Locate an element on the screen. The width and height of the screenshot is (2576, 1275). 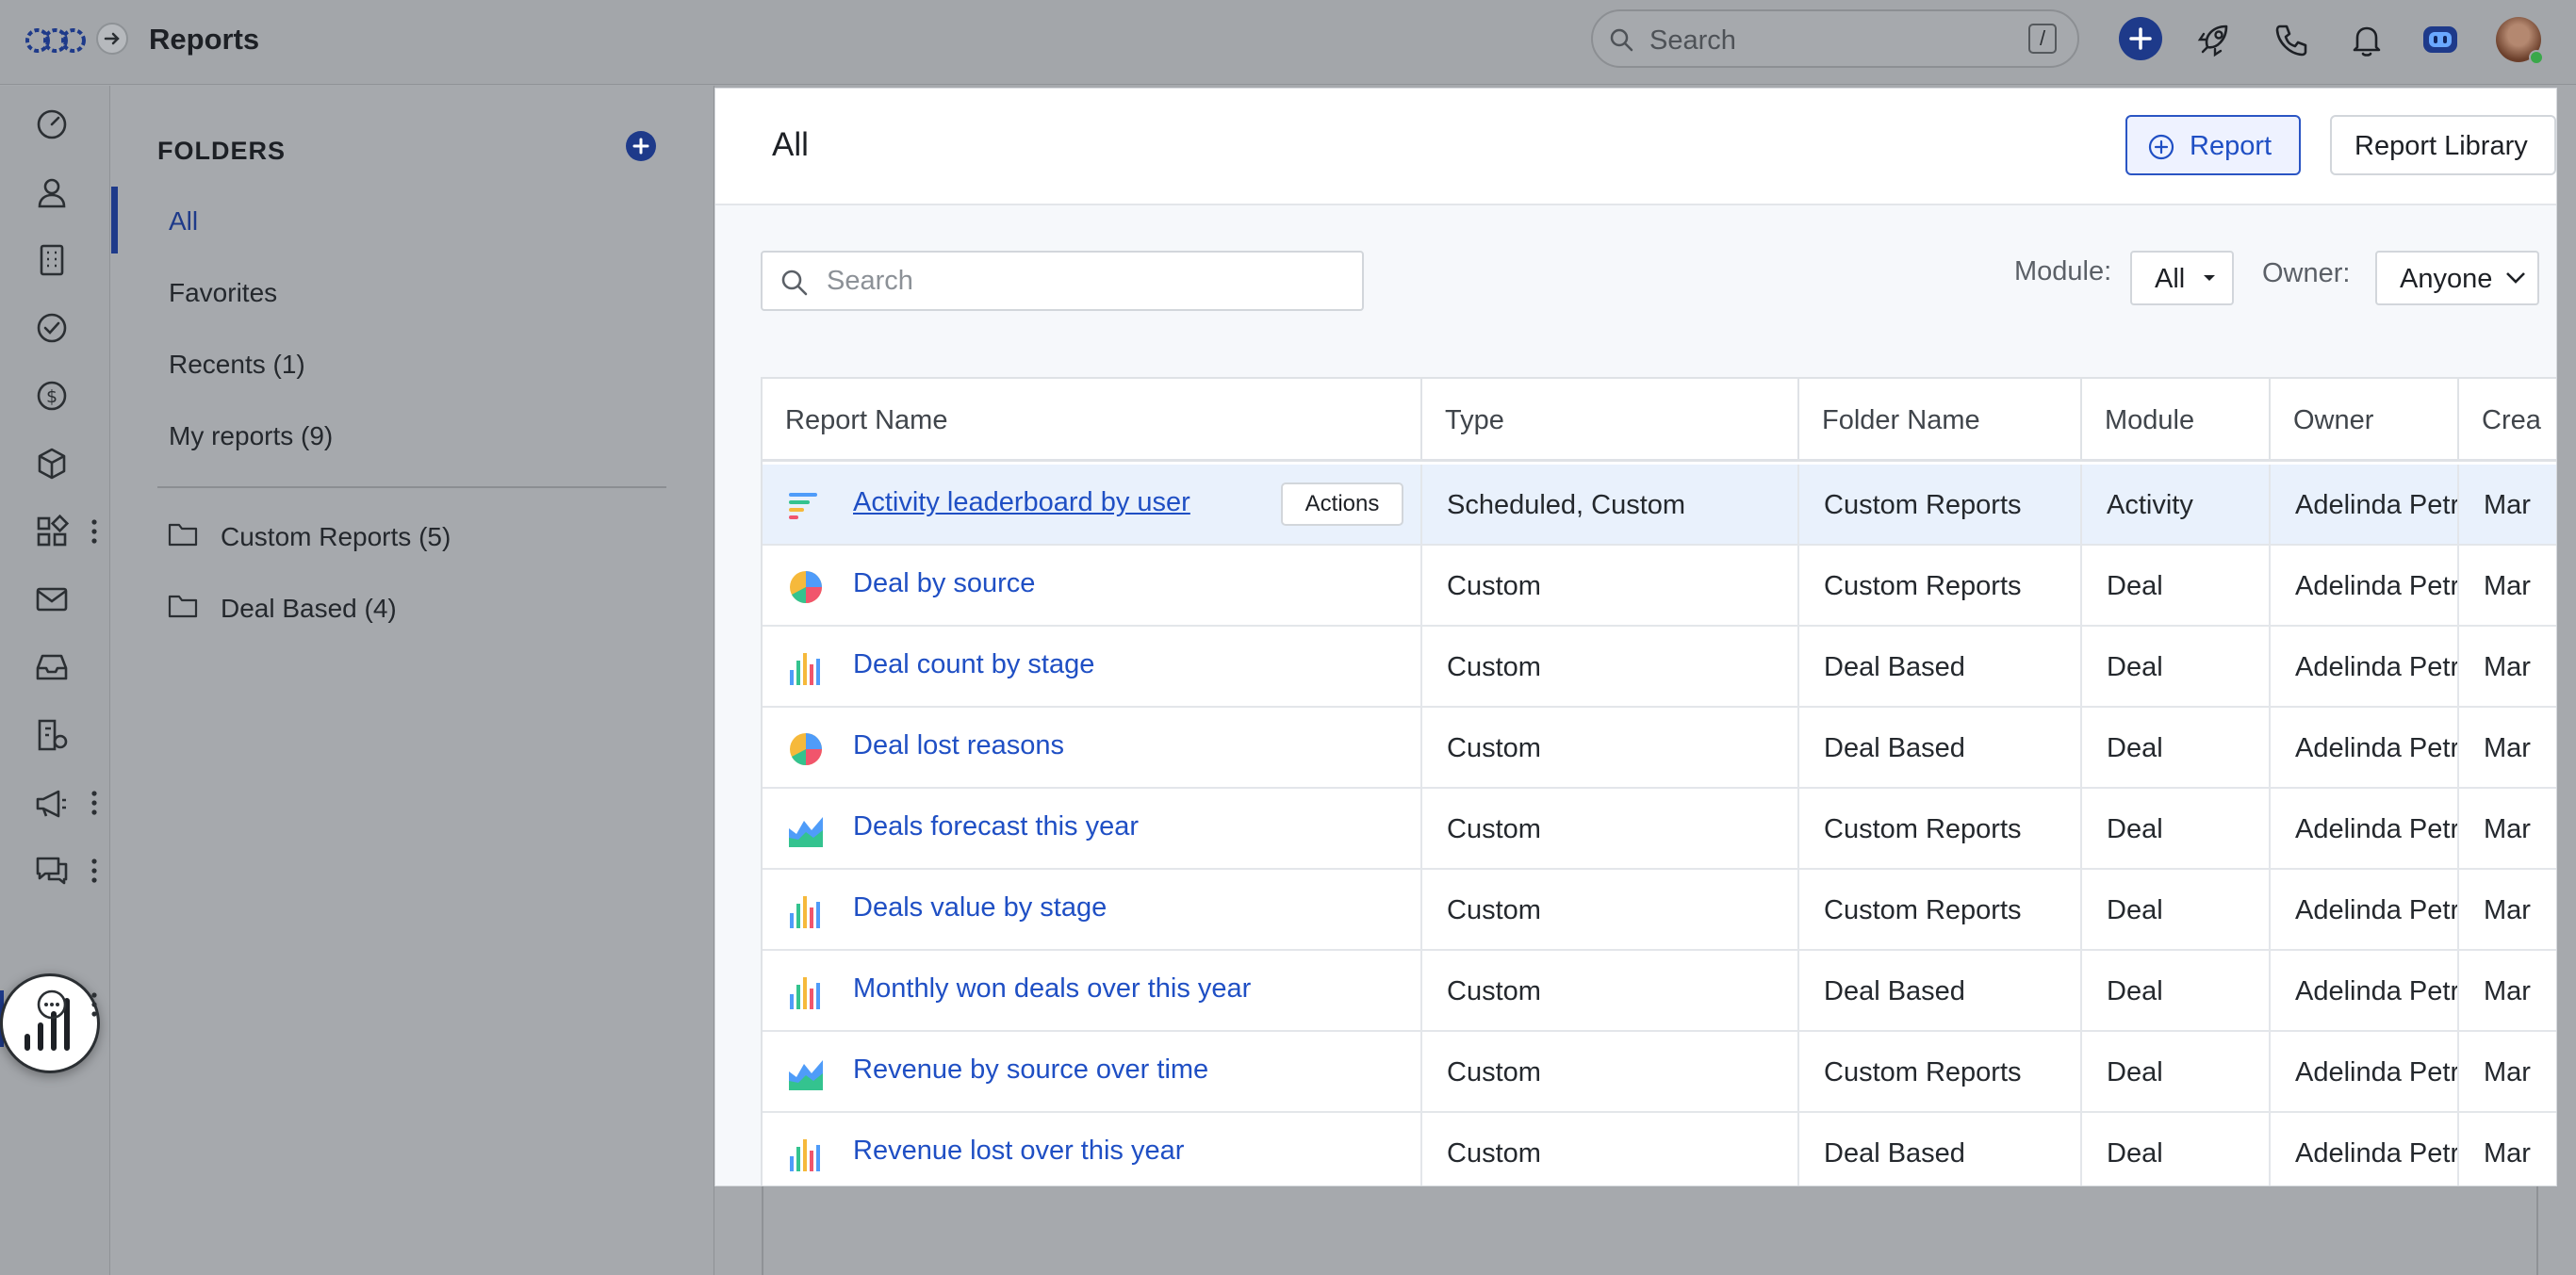
rocket-icon is located at coordinates (2215, 40).